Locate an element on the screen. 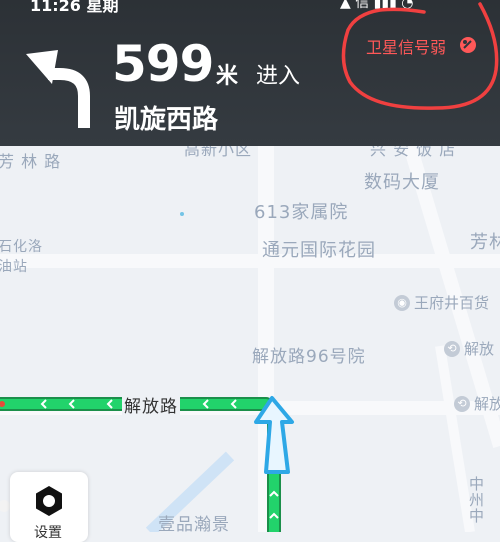 The image size is (500, 542). poi-jiefang-right-1: ⟲ 解放 is located at coordinates (469, 348).